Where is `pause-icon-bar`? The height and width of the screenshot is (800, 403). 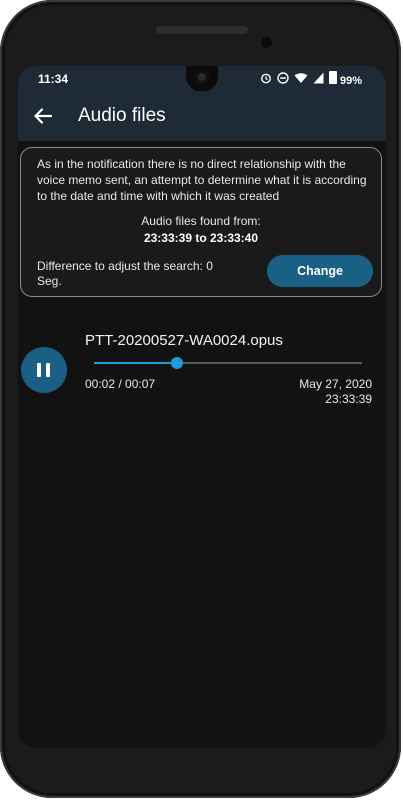 pause-icon-bar is located at coordinates (48, 370).